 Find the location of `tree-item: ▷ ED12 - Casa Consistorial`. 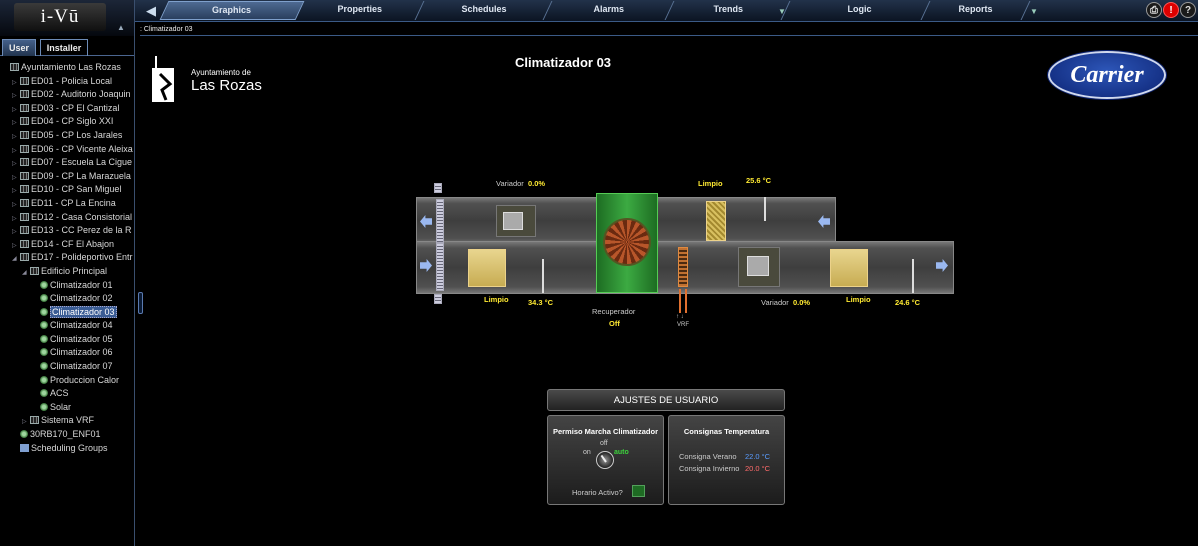

tree-item: ▷ ED12 - Casa Consistorial is located at coordinates (67, 218).